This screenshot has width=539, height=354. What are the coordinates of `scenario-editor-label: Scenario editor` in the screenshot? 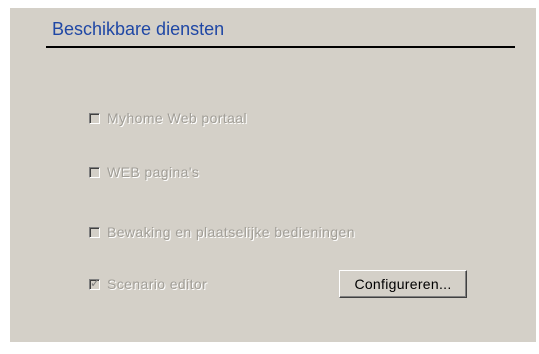 It's located at (157, 284).